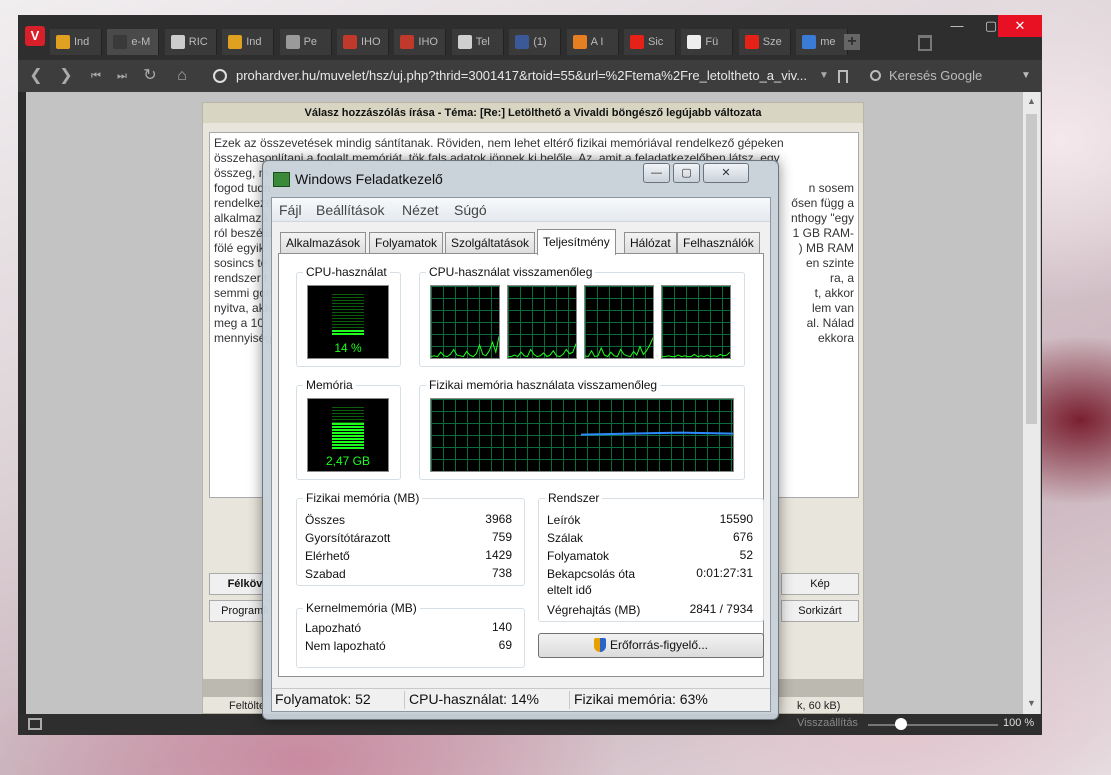 The width and height of the screenshot is (1111, 775). What do you see at coordinates (1031, 269) in the screenshot?
I see `scroll-thumb` at bounding box center [1031, 269].